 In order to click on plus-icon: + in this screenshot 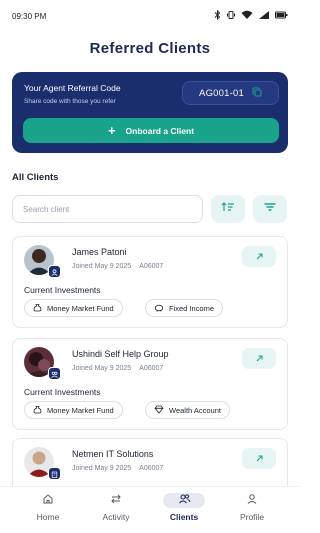, I will do `click(111, 130)`.